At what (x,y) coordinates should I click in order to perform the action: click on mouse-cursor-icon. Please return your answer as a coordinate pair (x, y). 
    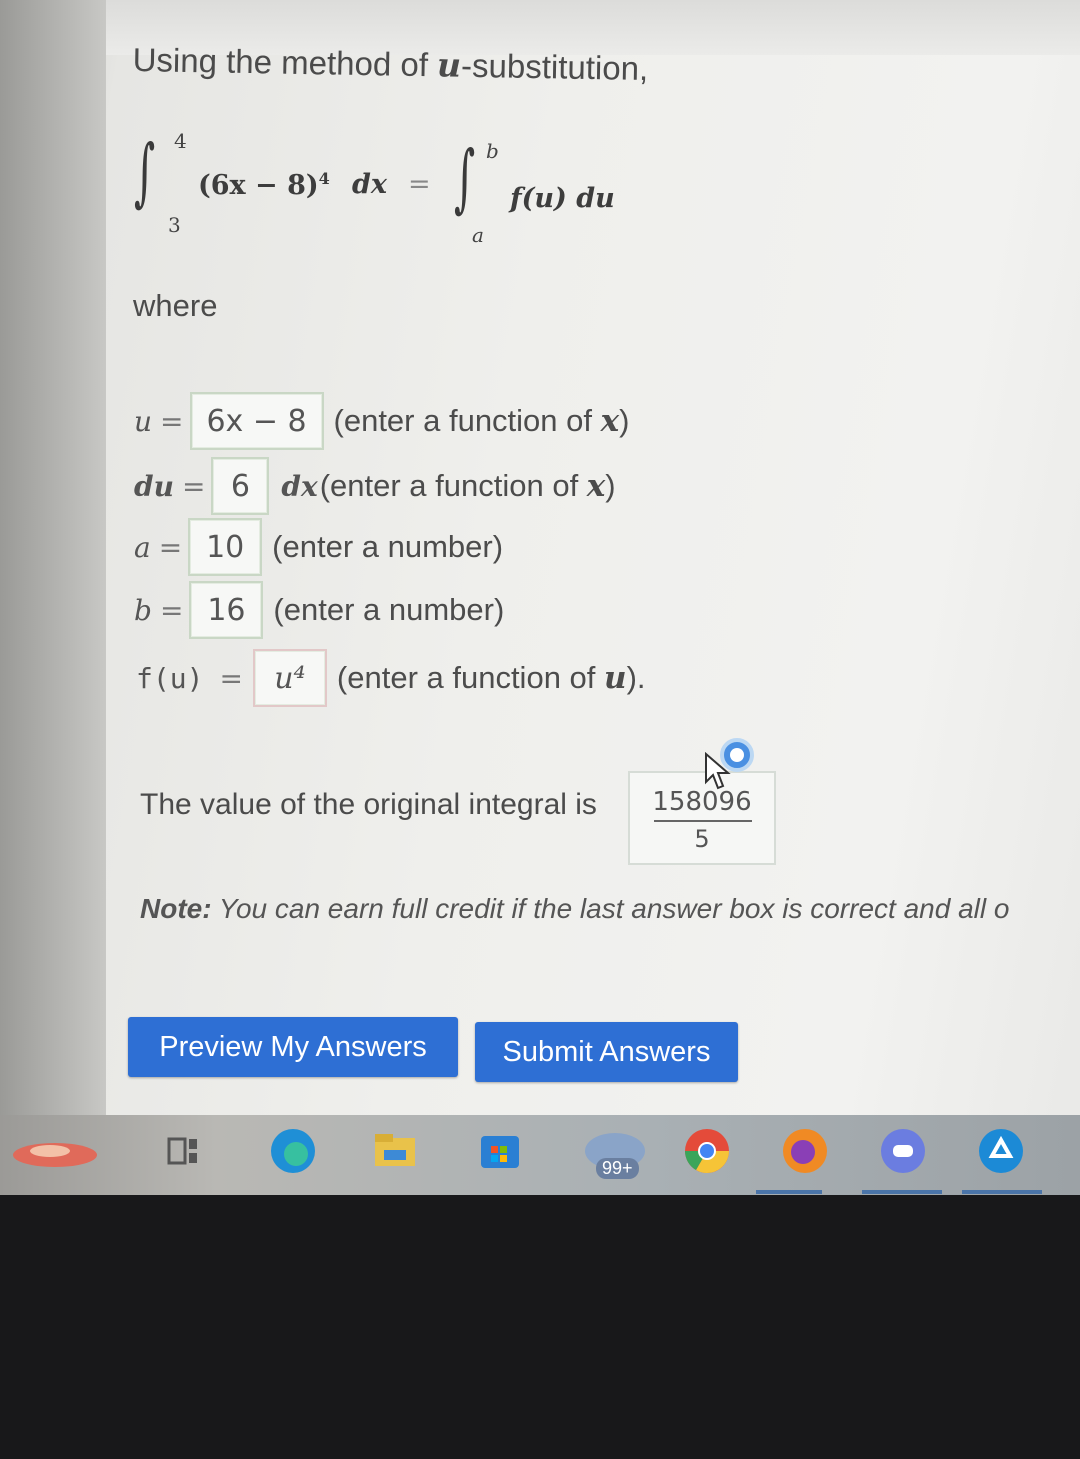
    Looking at the image, I should click on (718, 771).